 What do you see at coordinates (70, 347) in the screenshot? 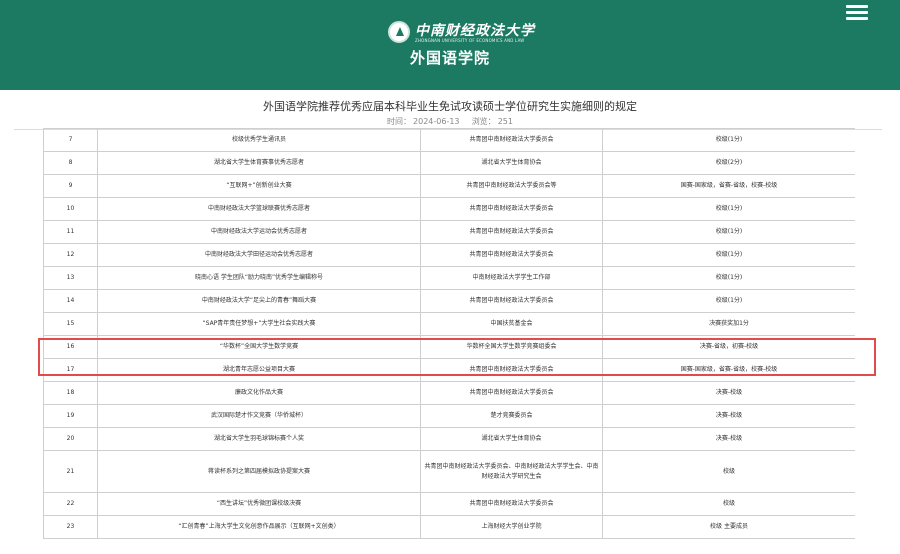
I see `row-number-cell: 16` at bounding box center [70, 347].